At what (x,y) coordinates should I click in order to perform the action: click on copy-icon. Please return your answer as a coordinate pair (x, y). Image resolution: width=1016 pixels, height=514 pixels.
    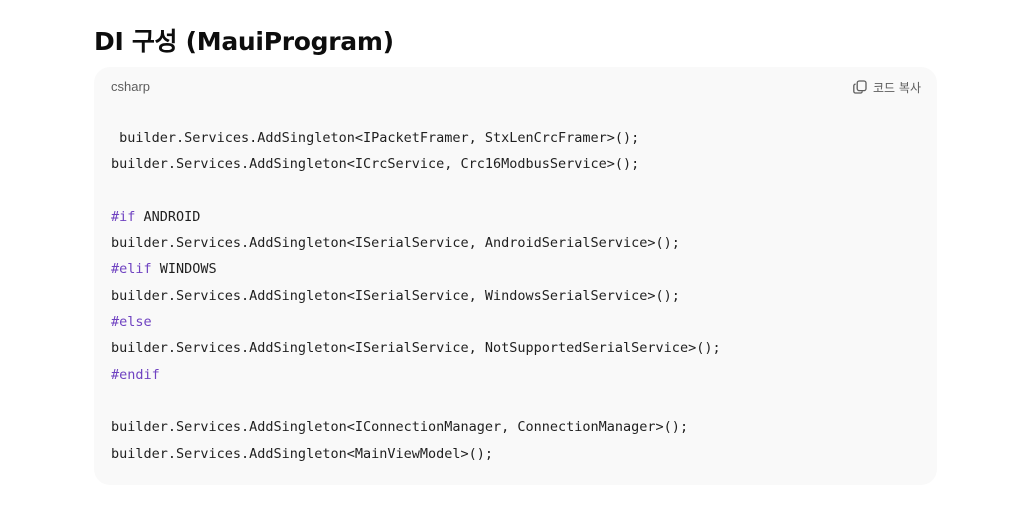
    Looking at the image, I should click on (860, 87).